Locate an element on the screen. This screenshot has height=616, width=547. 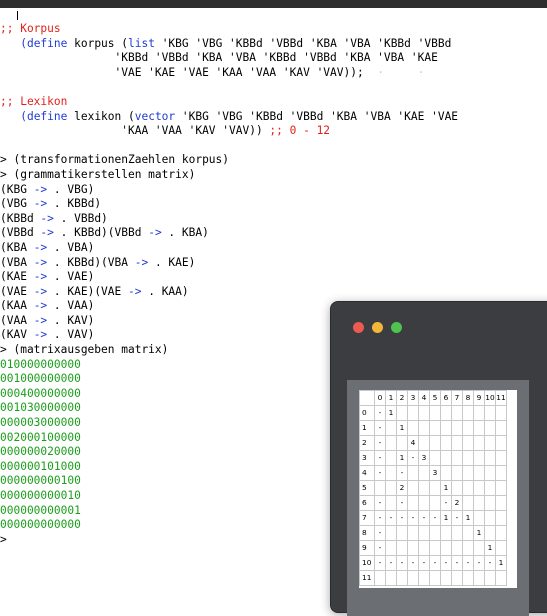
editor-line: (KBBd -> . VBBd) is located at coordinates (273, 219).